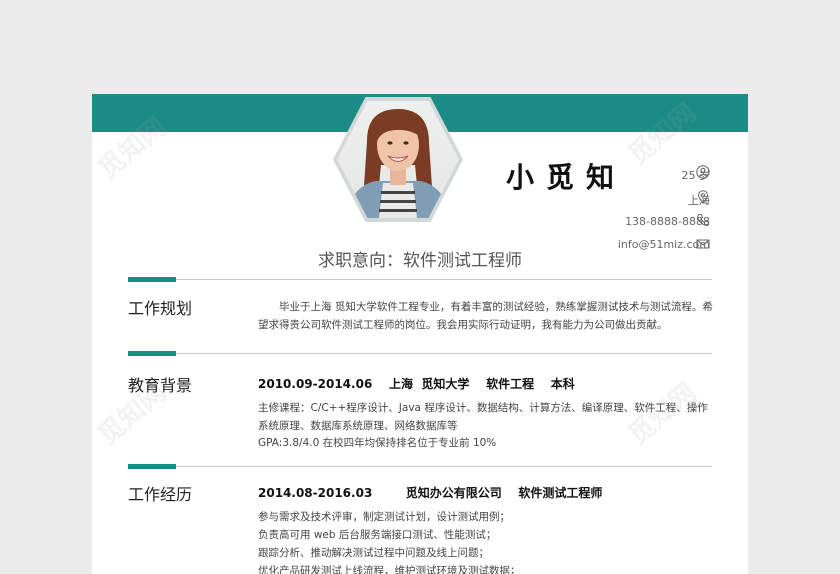 The width and height of the screenshot is (840, 574). Describe the element at coordinates (384, 517) in the screenshot. I see `work-item: 参与需求及技术评审，制定测试计划，设计测试用例；` at that location.